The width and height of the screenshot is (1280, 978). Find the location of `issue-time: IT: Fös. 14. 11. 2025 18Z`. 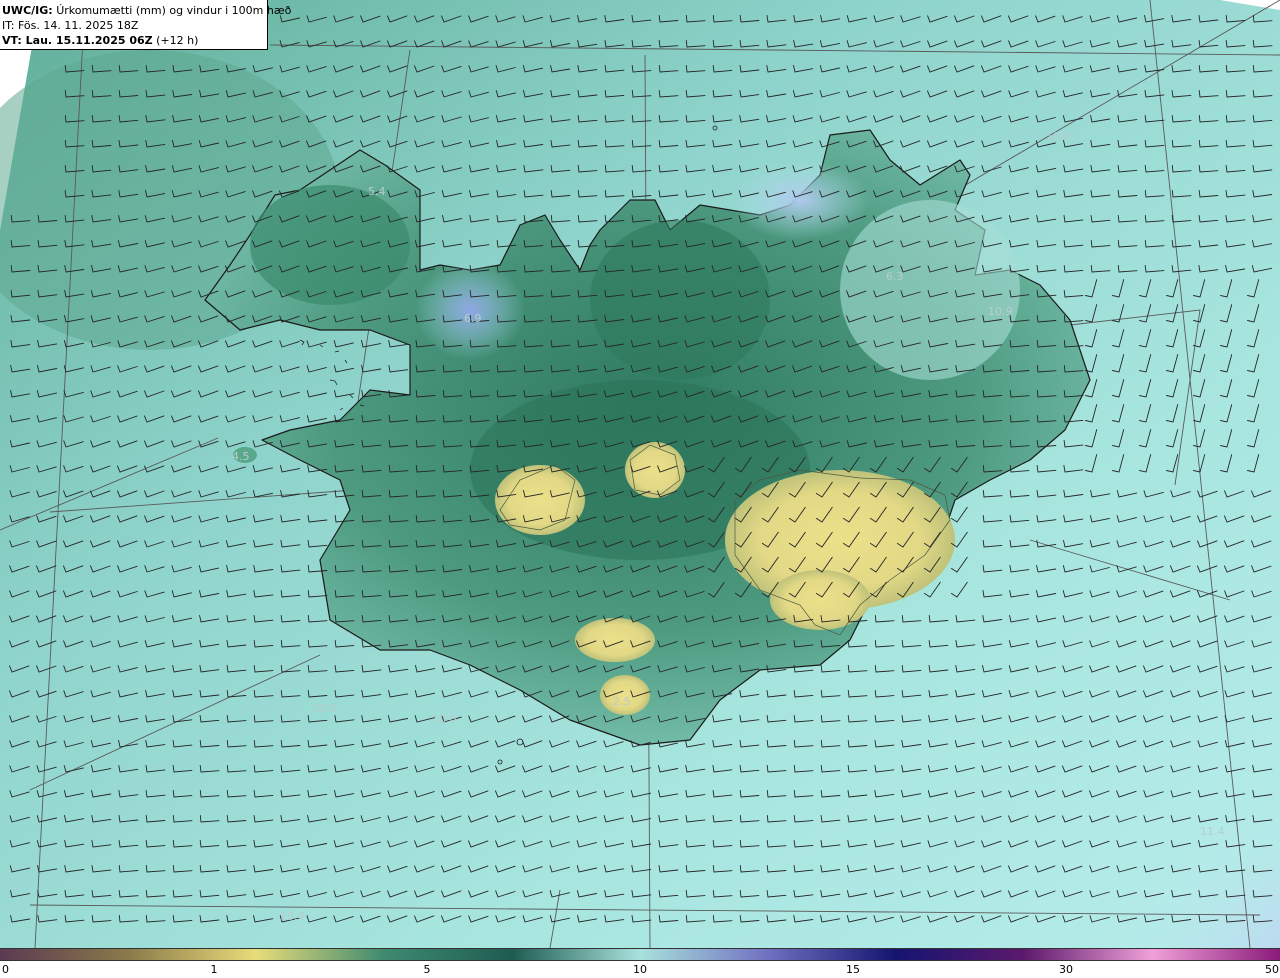

issue-time: IT: Fös. 14. 11. 2025 18Z is located at coordinates (70, 25).